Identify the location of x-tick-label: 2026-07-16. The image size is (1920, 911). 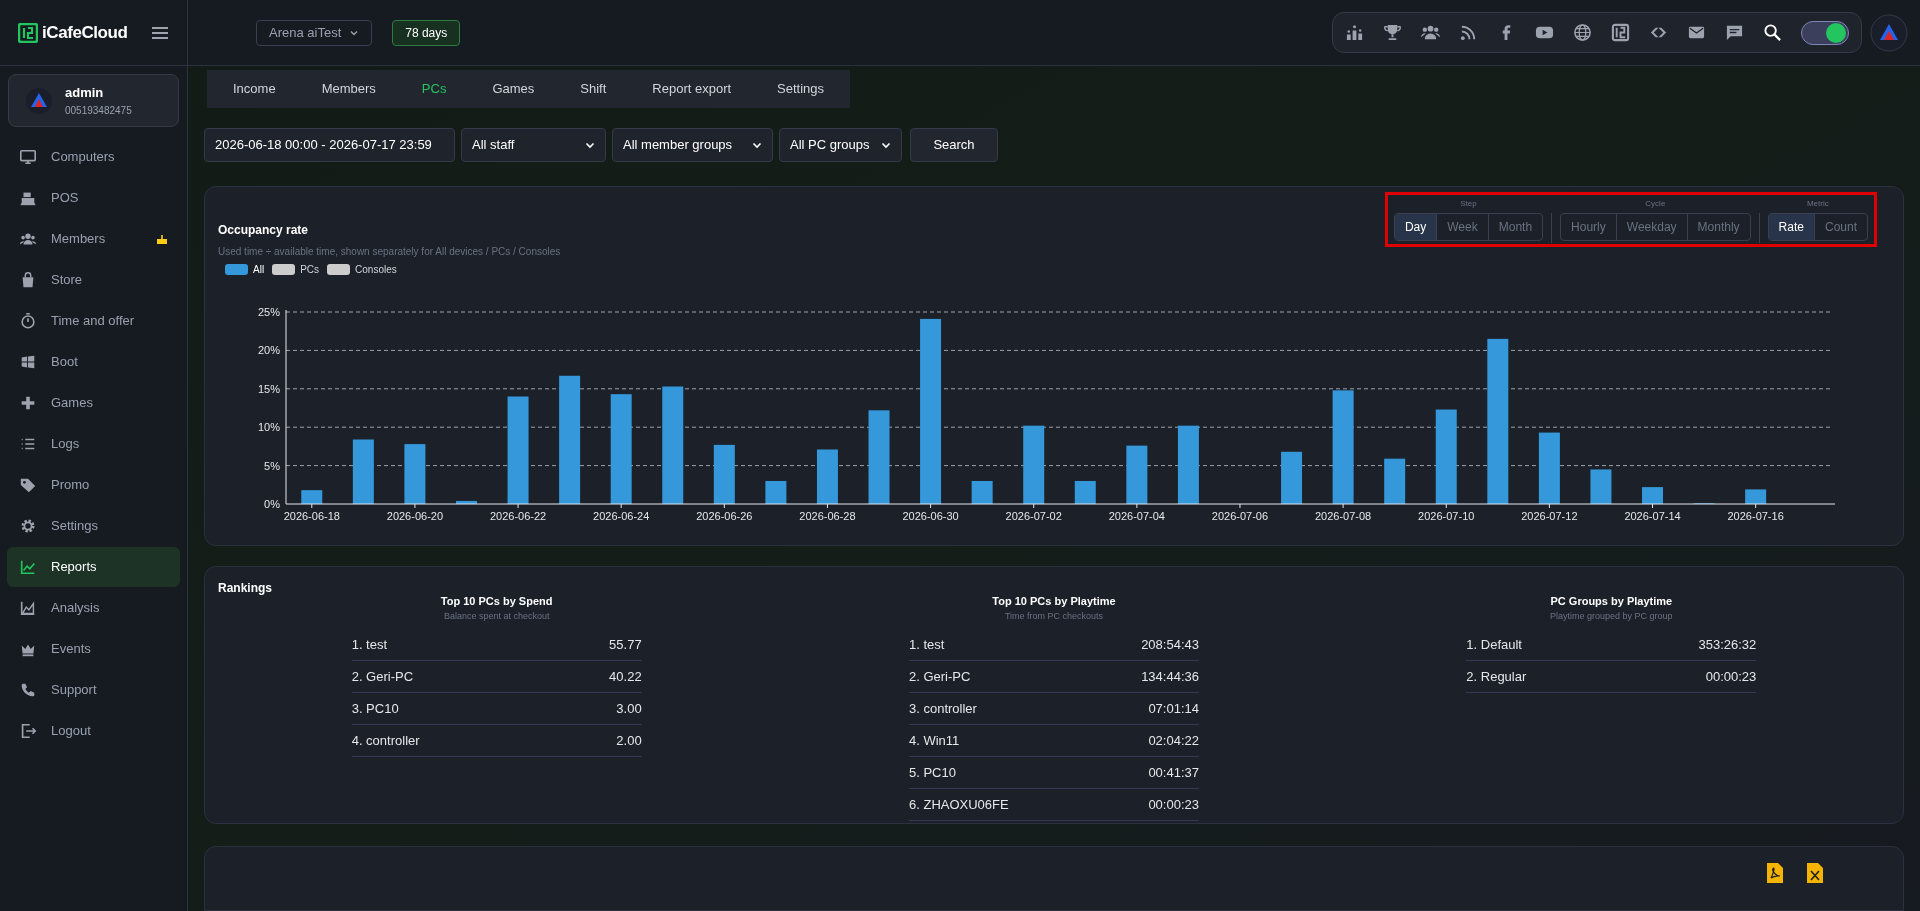
(1755, 516).